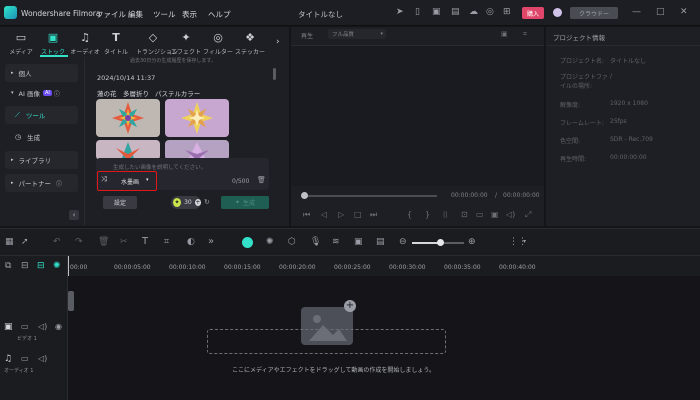  Describe the element at coordinates (528, 215) in the screenshot. I see `expand-icon: ⤢` at that location.